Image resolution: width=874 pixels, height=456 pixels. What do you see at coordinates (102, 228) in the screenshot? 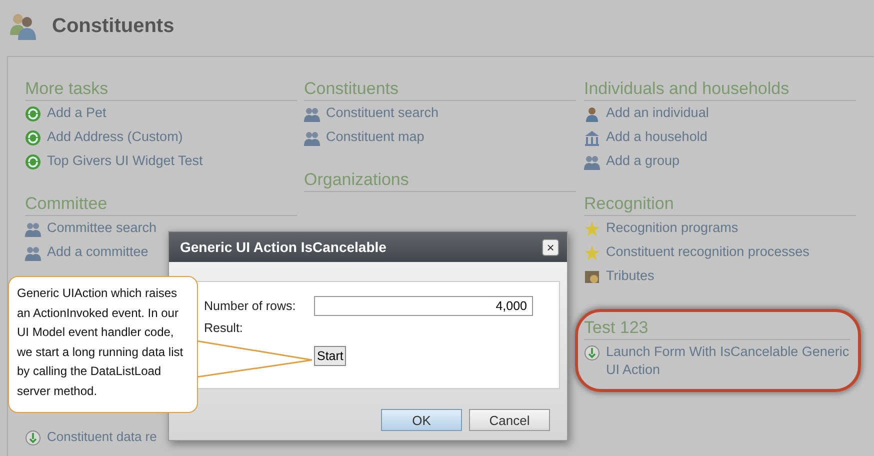
I see `task-link: Committee search` at bounding box center [102, 228].